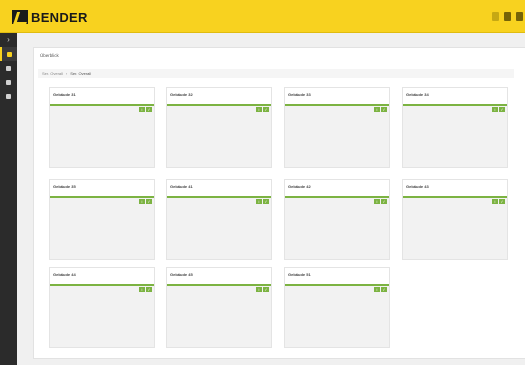 The image size is (525, 365). Describe the element at coordinates (455, 189) in the screenshot. I see `card-header: Gebäude 43` at that location.